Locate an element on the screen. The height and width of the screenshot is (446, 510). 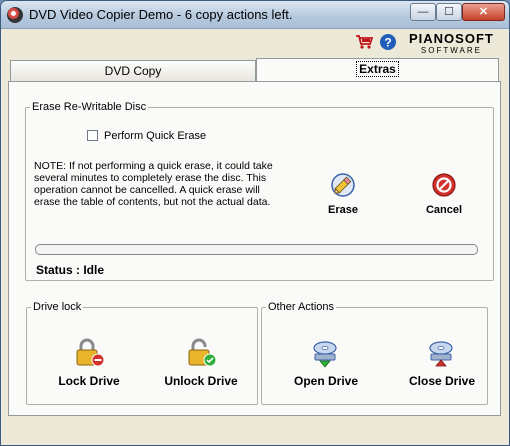
brand-name: PIANOSOFT is located at coordinates (451, 38).